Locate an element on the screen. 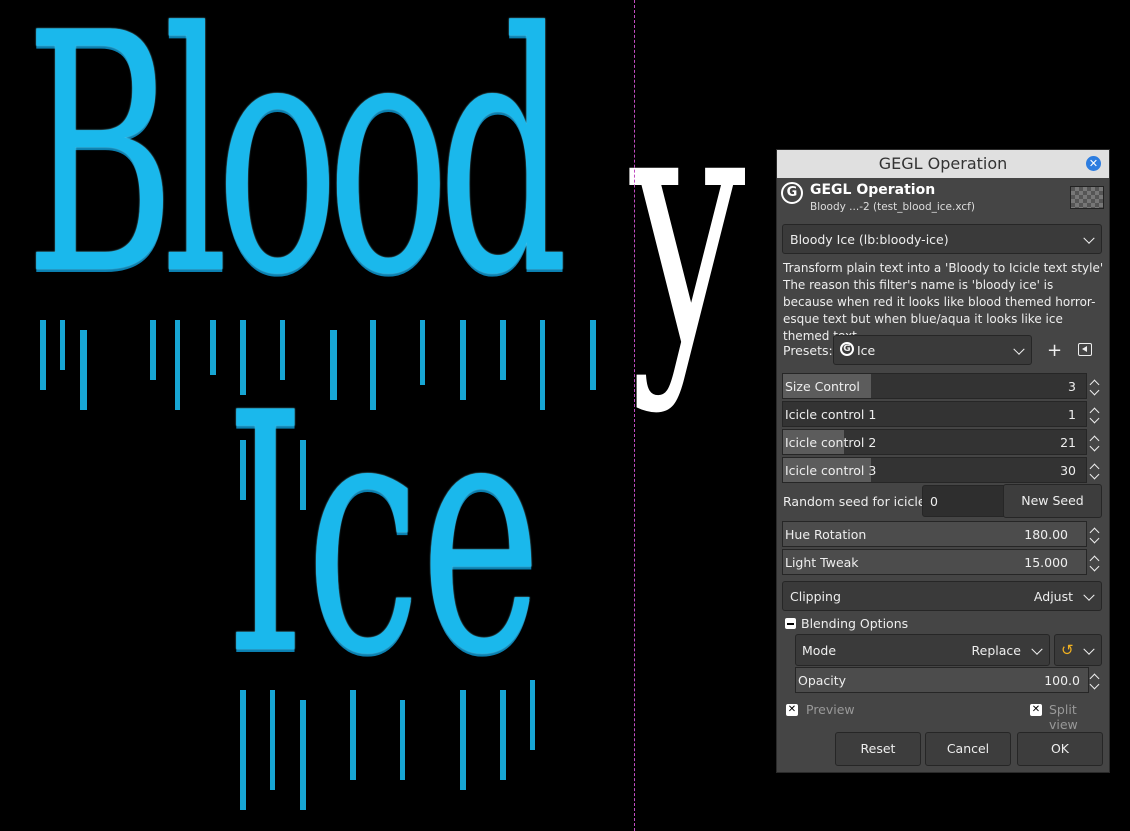 The height and width of the screenshot is (831, 1130). unfiltered-letter-y: y is located at coordinates (688, 225).